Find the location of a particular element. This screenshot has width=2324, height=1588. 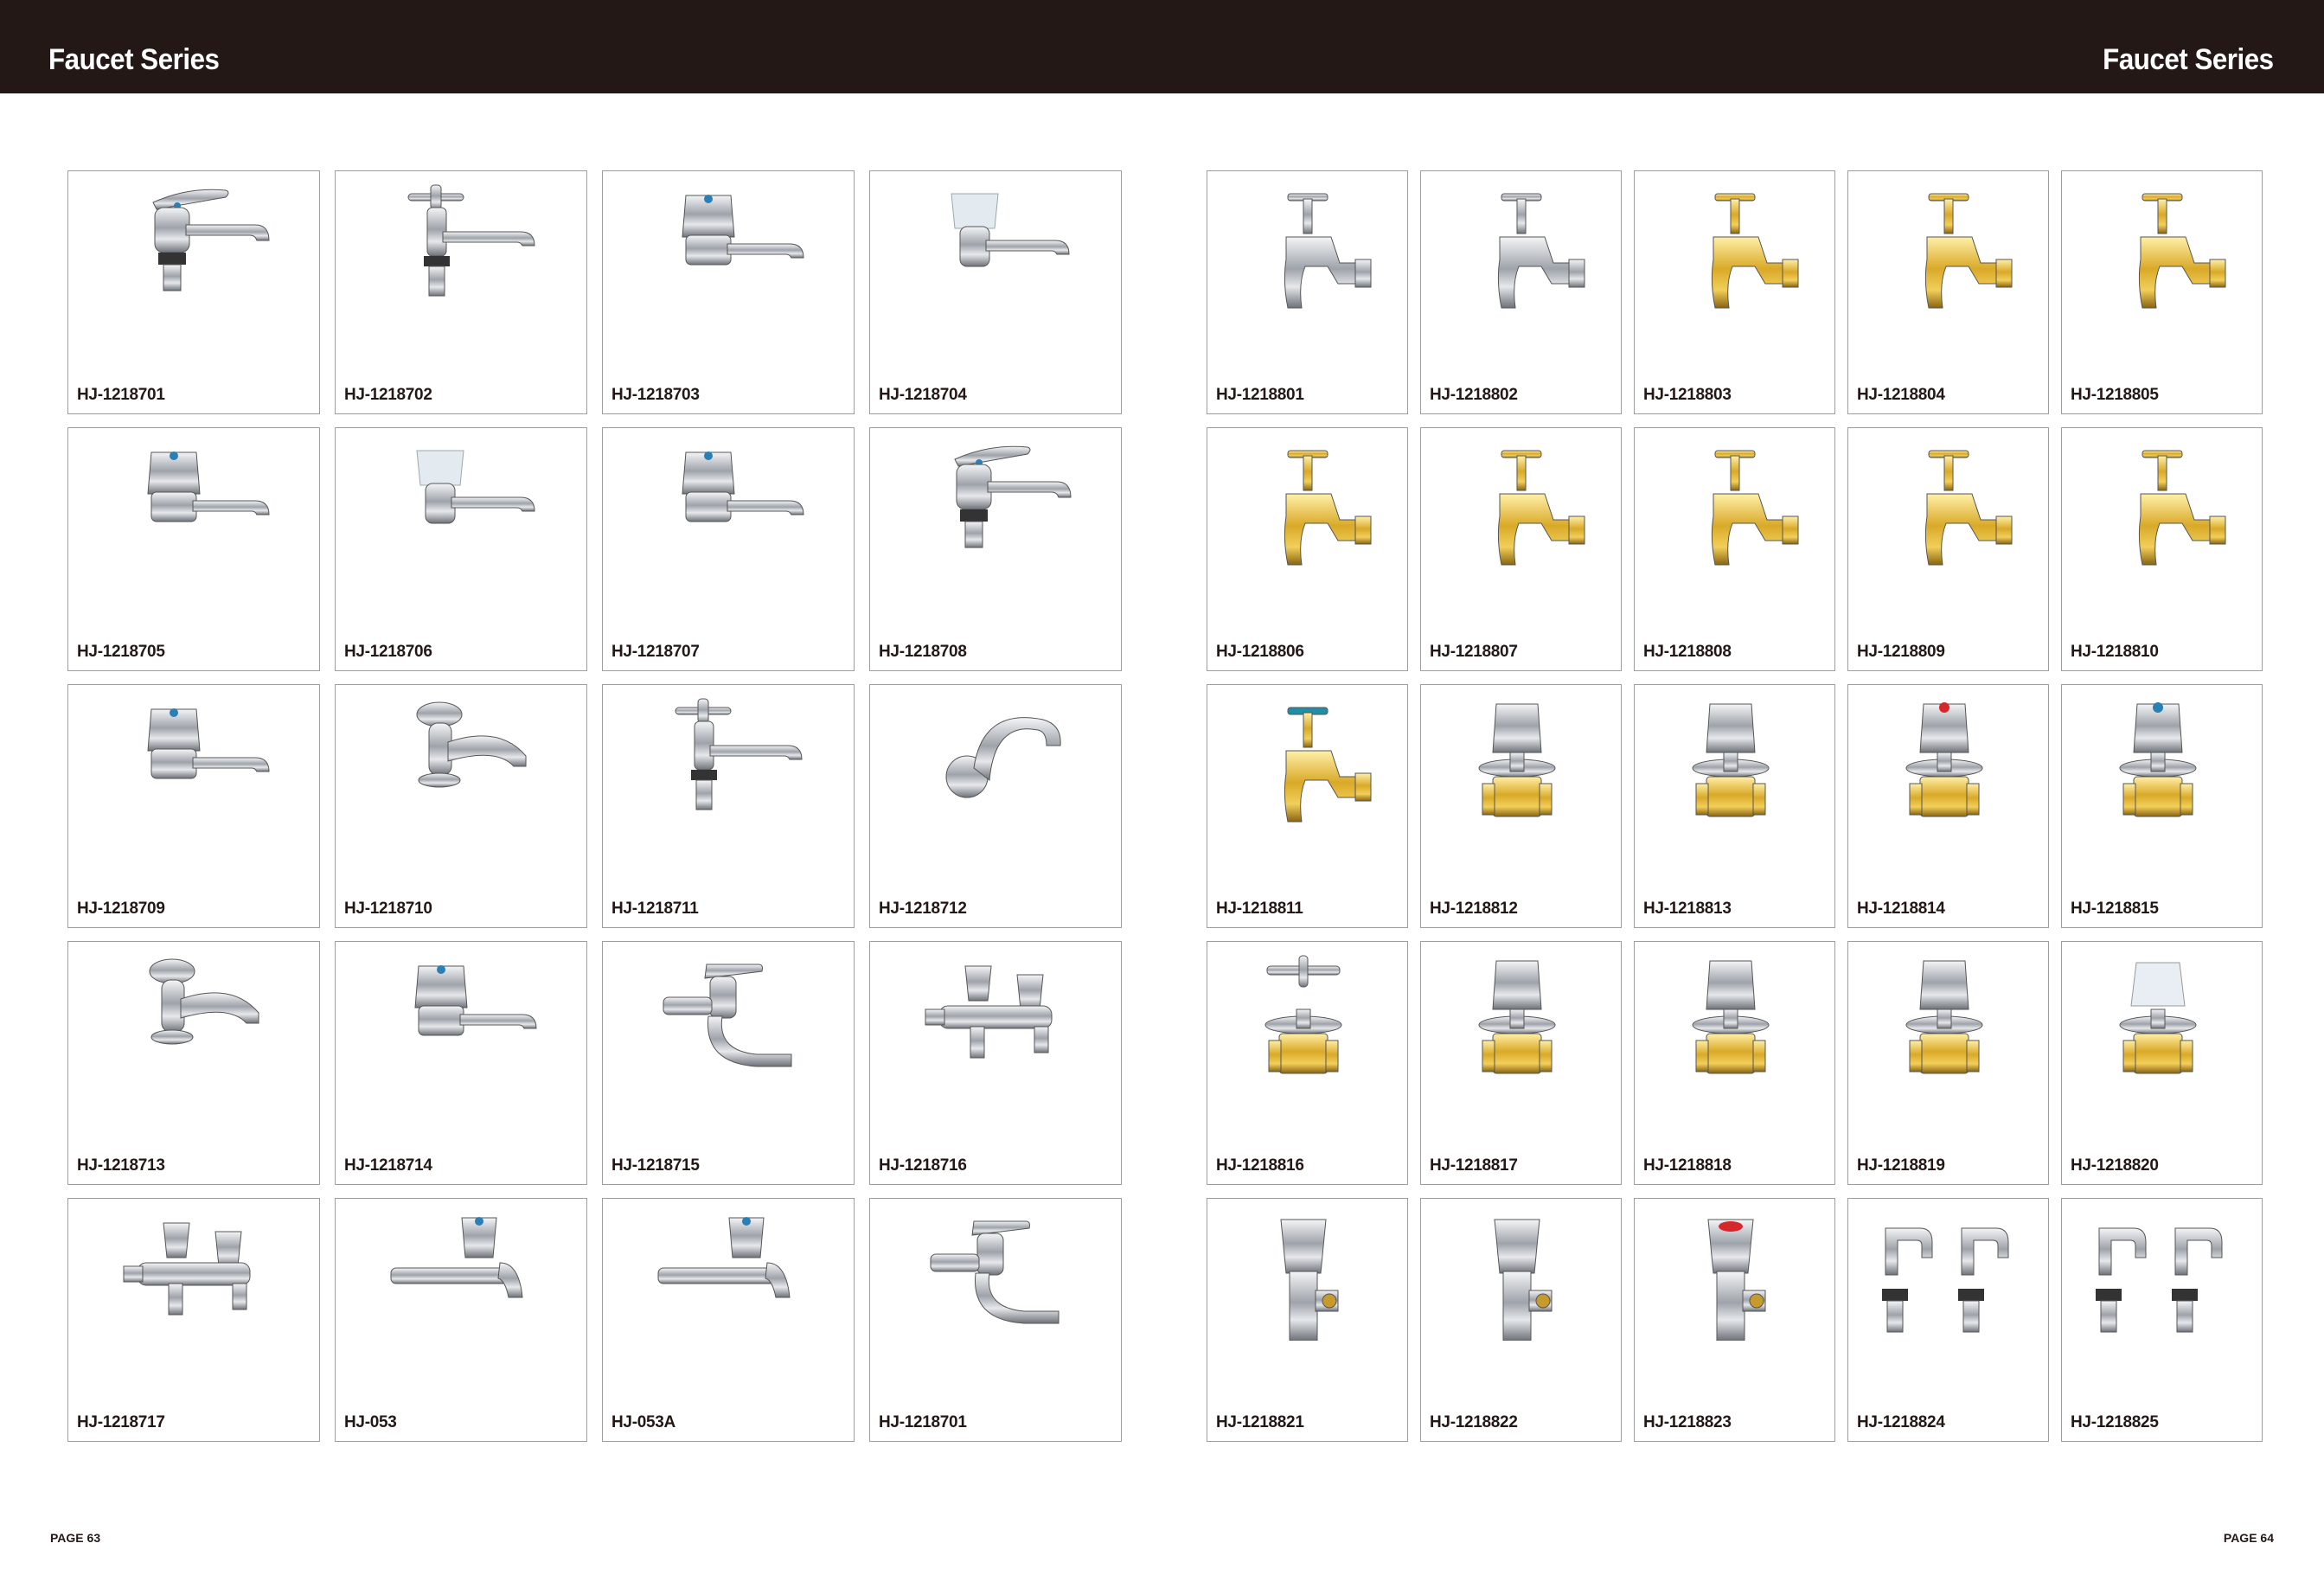

product-cell: HJ-1218801 is located at coordinates (1307, 292).